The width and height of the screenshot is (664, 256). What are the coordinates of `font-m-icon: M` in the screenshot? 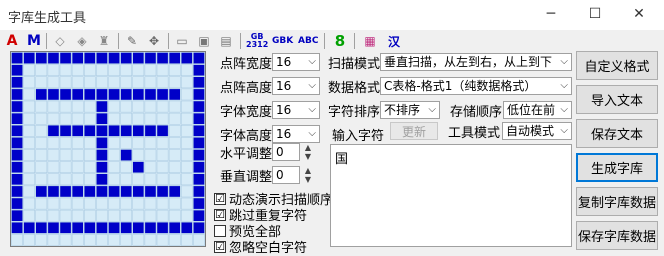 It's located at (34, 41).